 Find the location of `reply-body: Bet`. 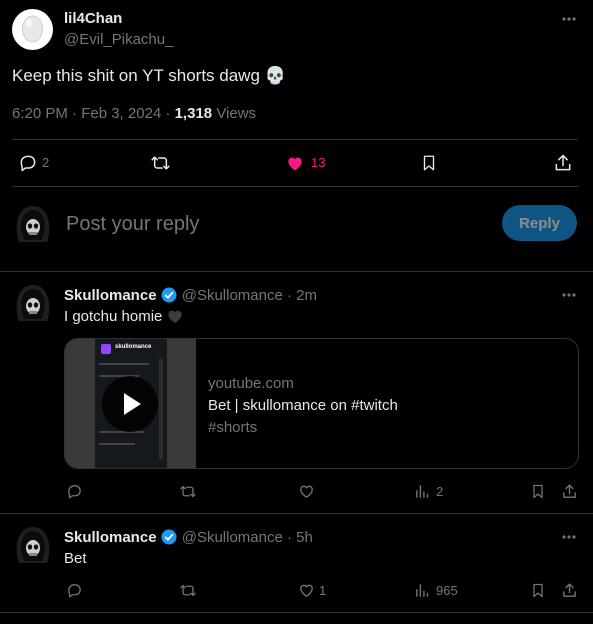

reply-body: Bet is located at coordinates (75, 558).